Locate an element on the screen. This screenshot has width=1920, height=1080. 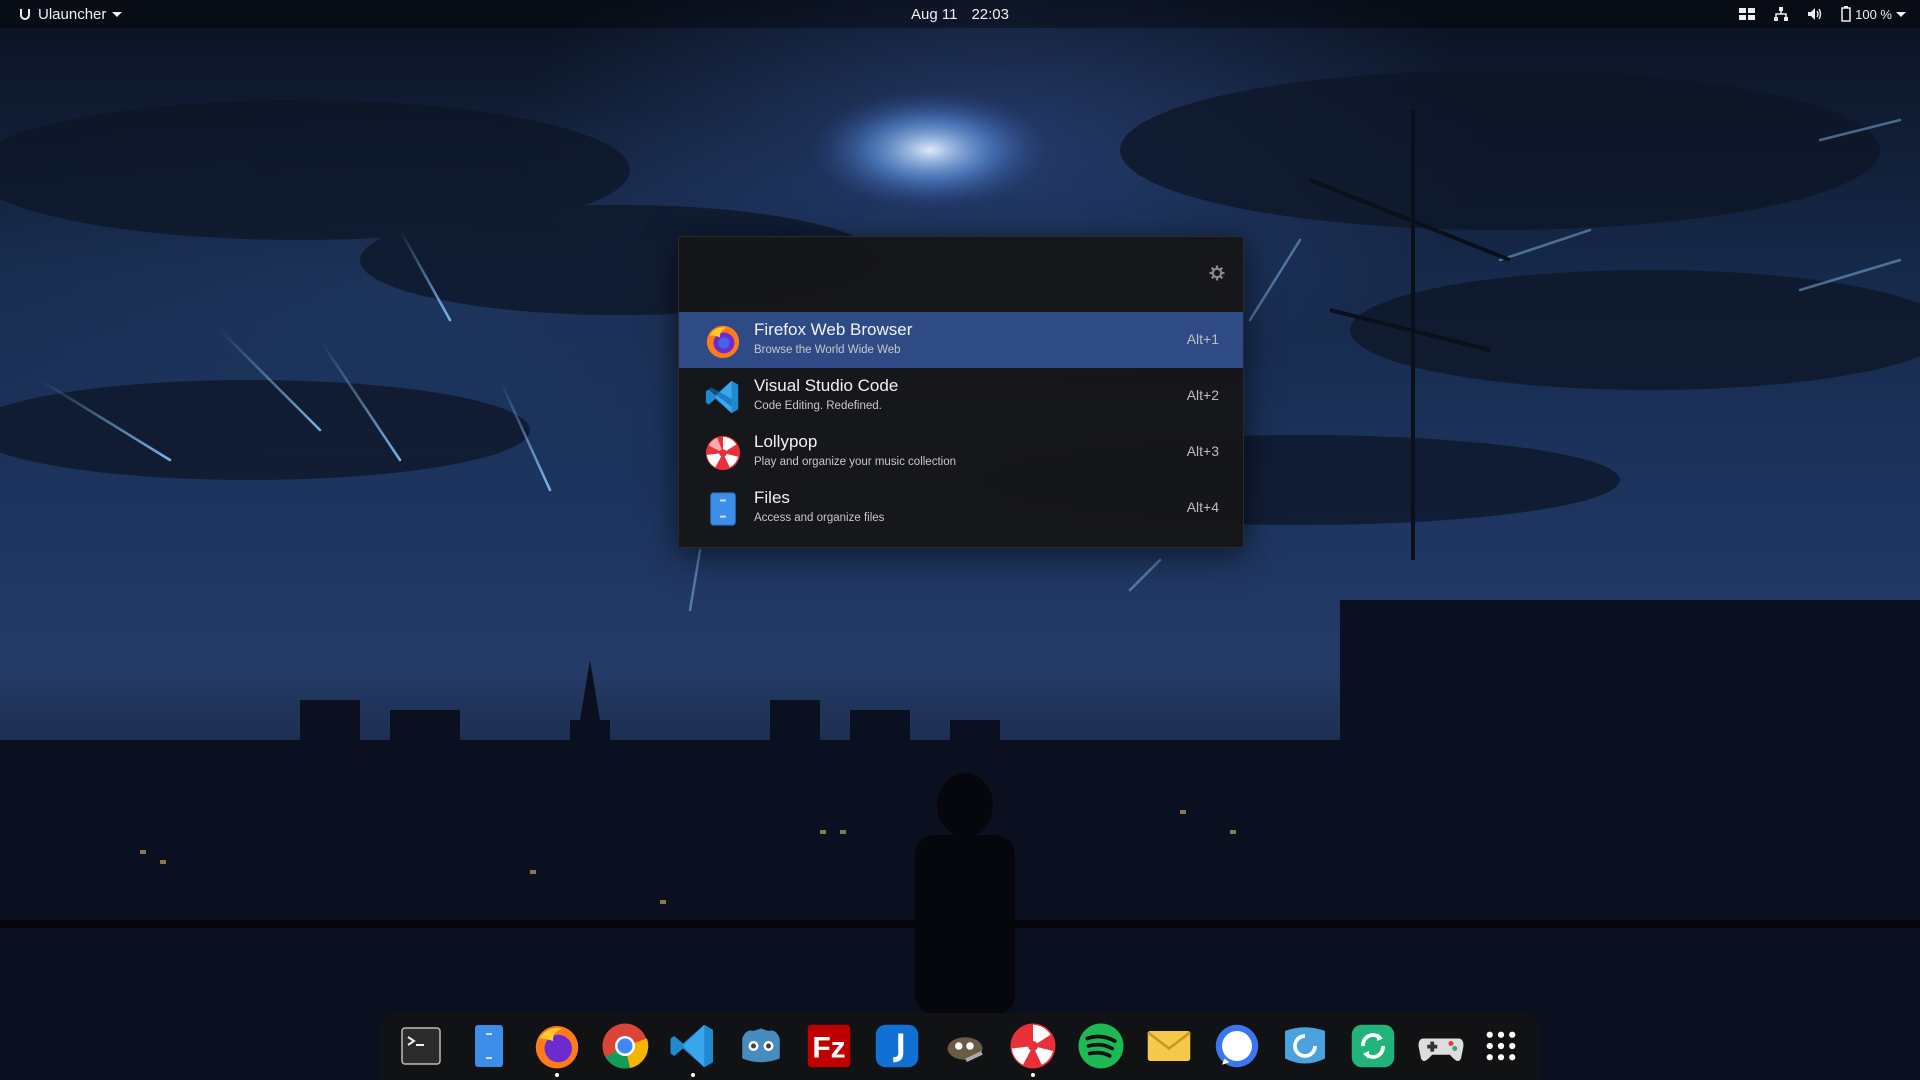
dock-item-vscode is located at coordinates (693, 1046).